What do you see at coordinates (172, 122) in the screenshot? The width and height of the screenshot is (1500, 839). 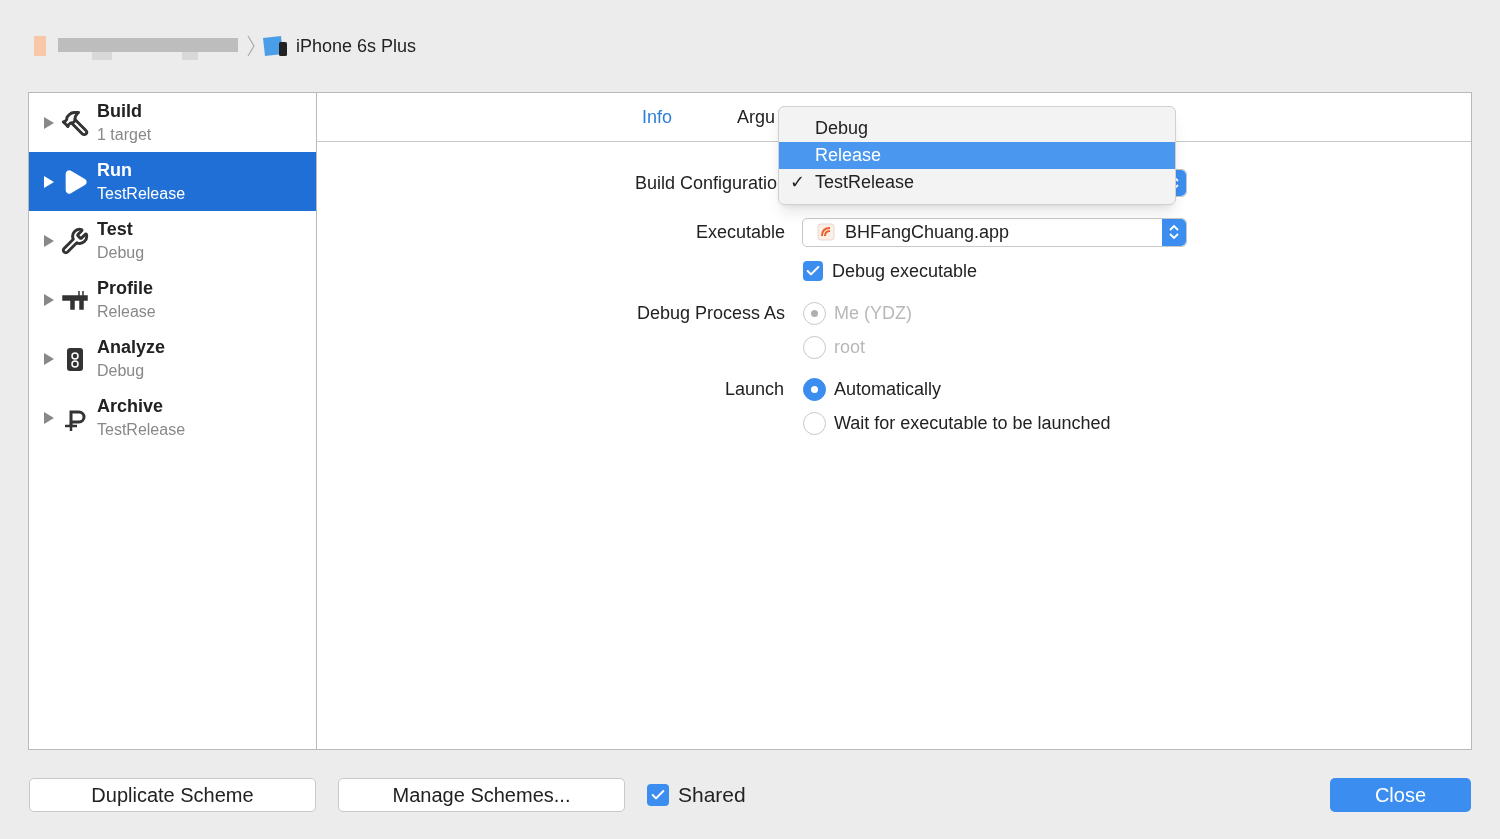 I see `scheme-action-item: Build 1 target` at bounding box center [172, 122].